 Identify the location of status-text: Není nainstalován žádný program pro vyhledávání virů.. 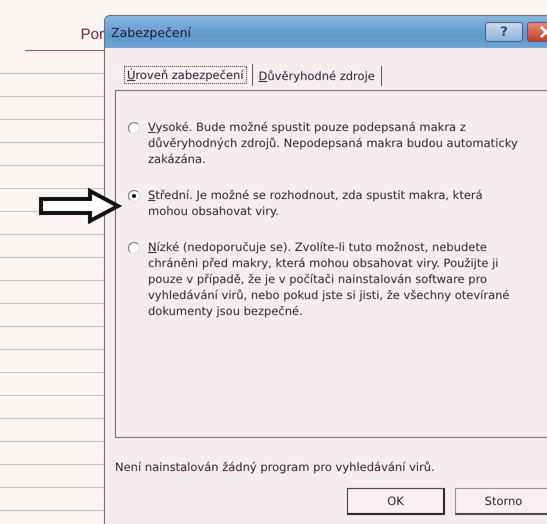
(275, 467).